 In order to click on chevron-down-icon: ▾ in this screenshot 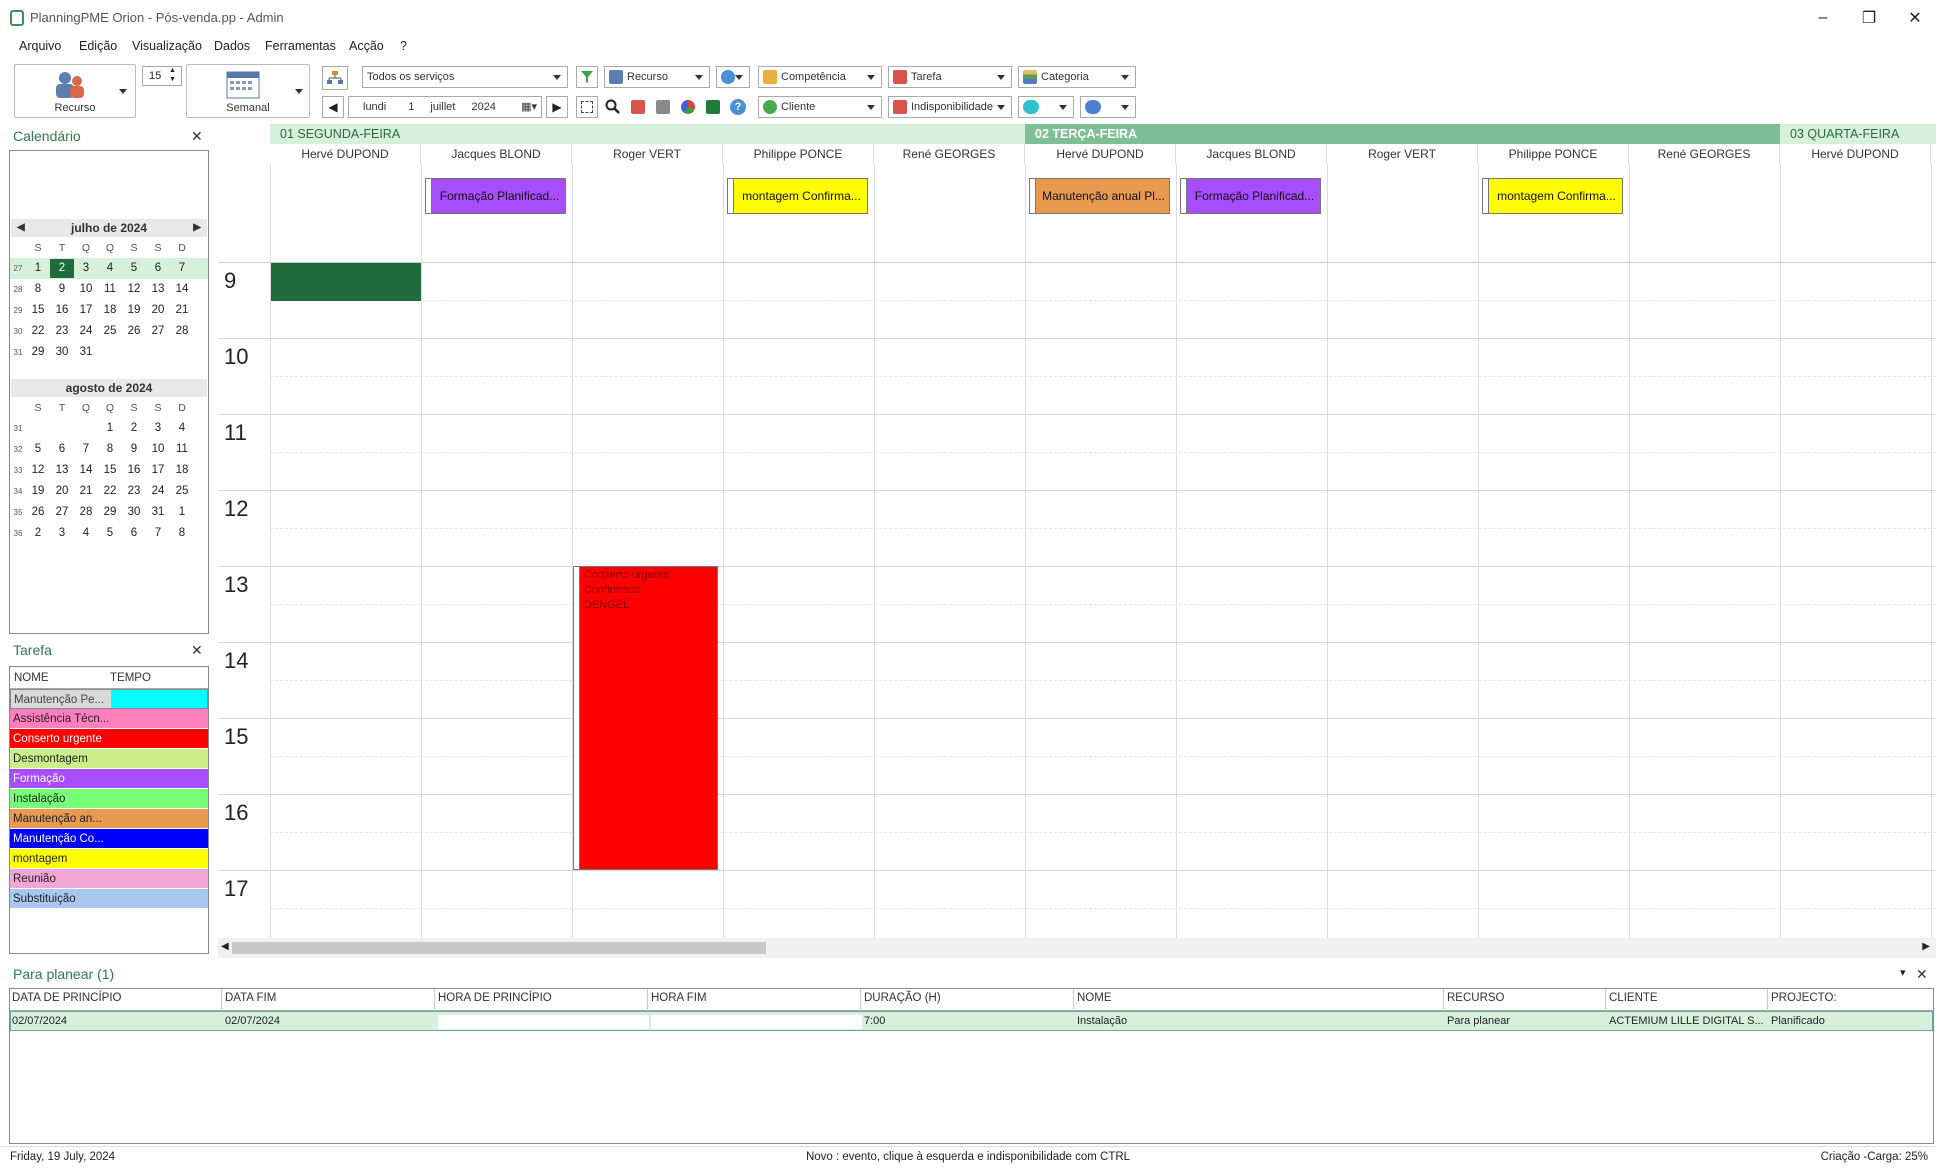, I will do `click(1903, 972)`.